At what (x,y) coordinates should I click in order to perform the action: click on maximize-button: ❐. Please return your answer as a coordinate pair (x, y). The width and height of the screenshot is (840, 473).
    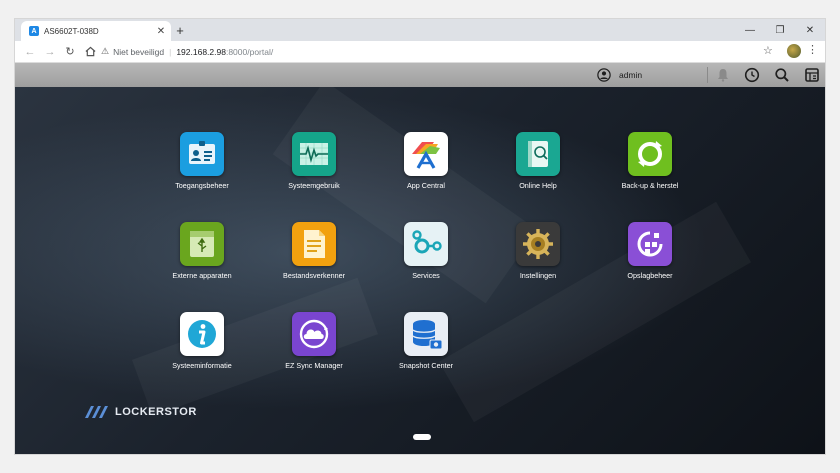
    Looking at the image, I should click on (780, 30).